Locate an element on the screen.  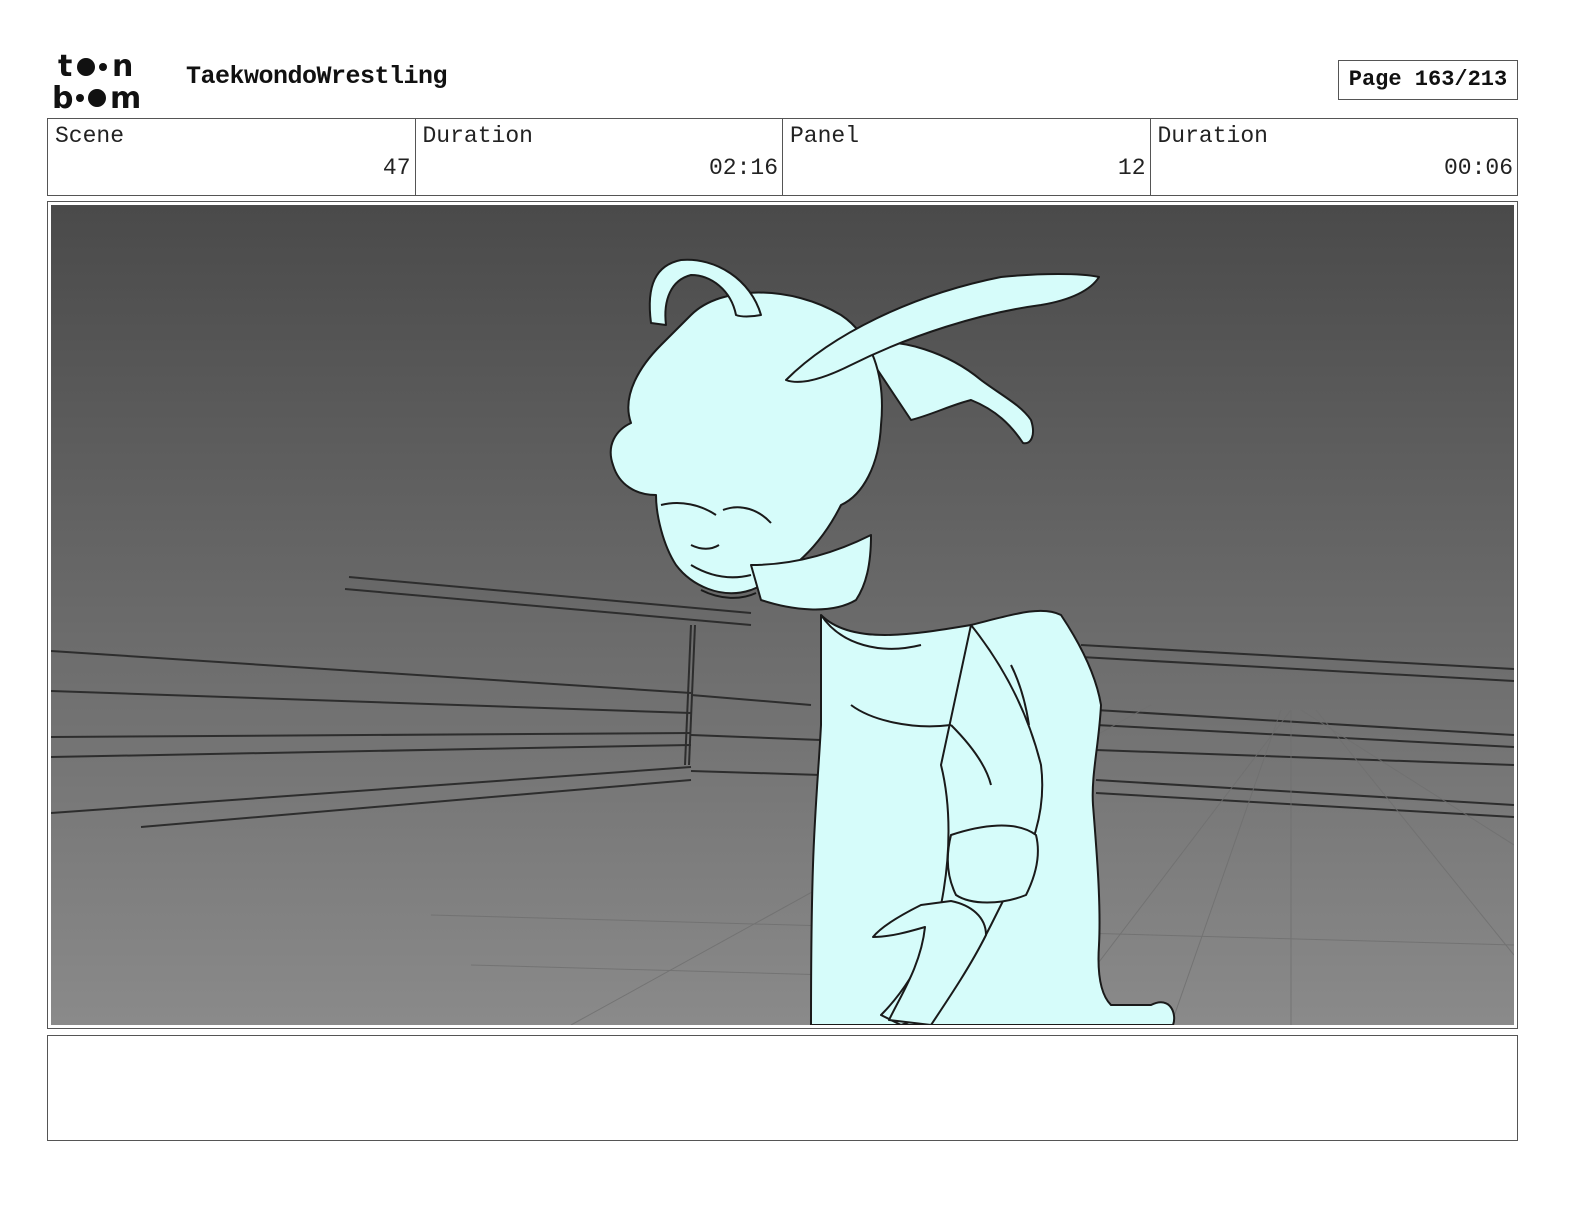
scene-cell: Scene 47 is located at coordinates (232, 157).